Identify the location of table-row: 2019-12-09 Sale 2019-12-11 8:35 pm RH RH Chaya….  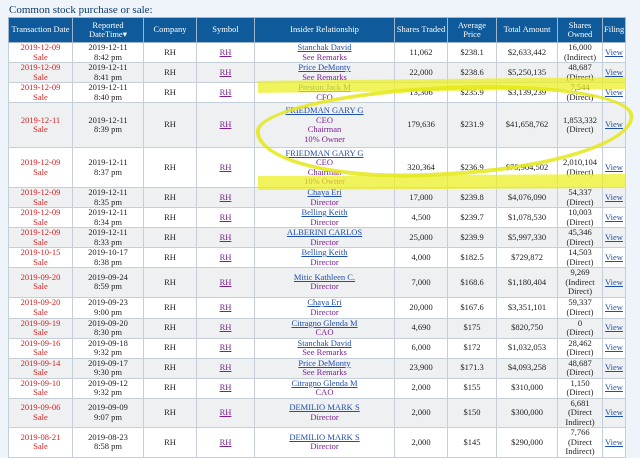
(317, 197).